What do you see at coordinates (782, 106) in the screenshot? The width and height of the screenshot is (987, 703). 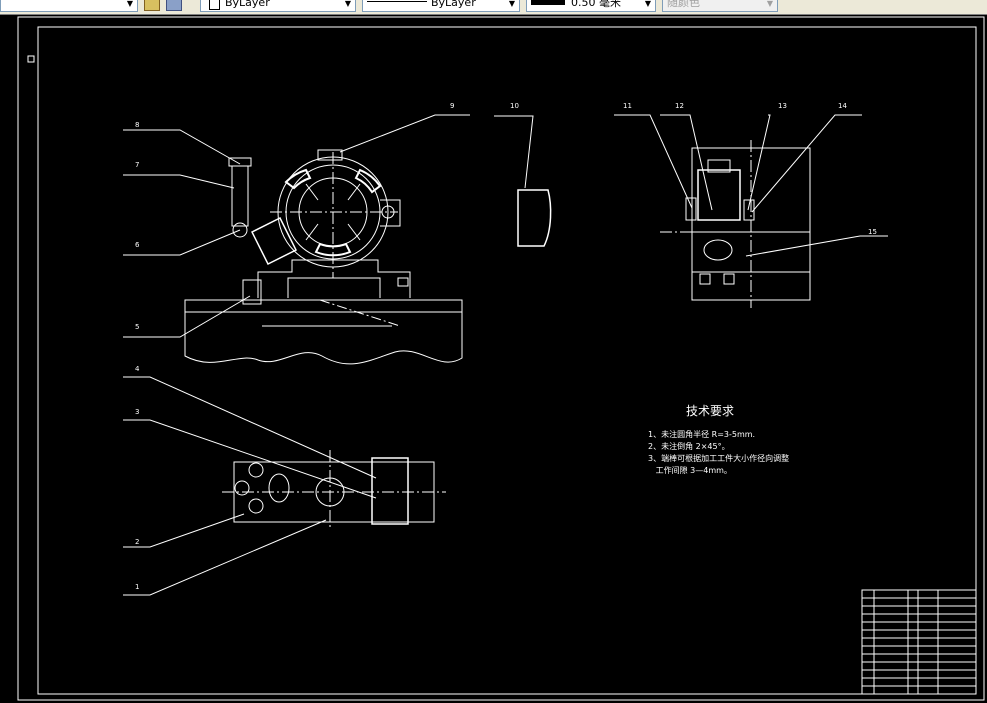 I see `part-label-13: 13` at bounding box center [782, 106].